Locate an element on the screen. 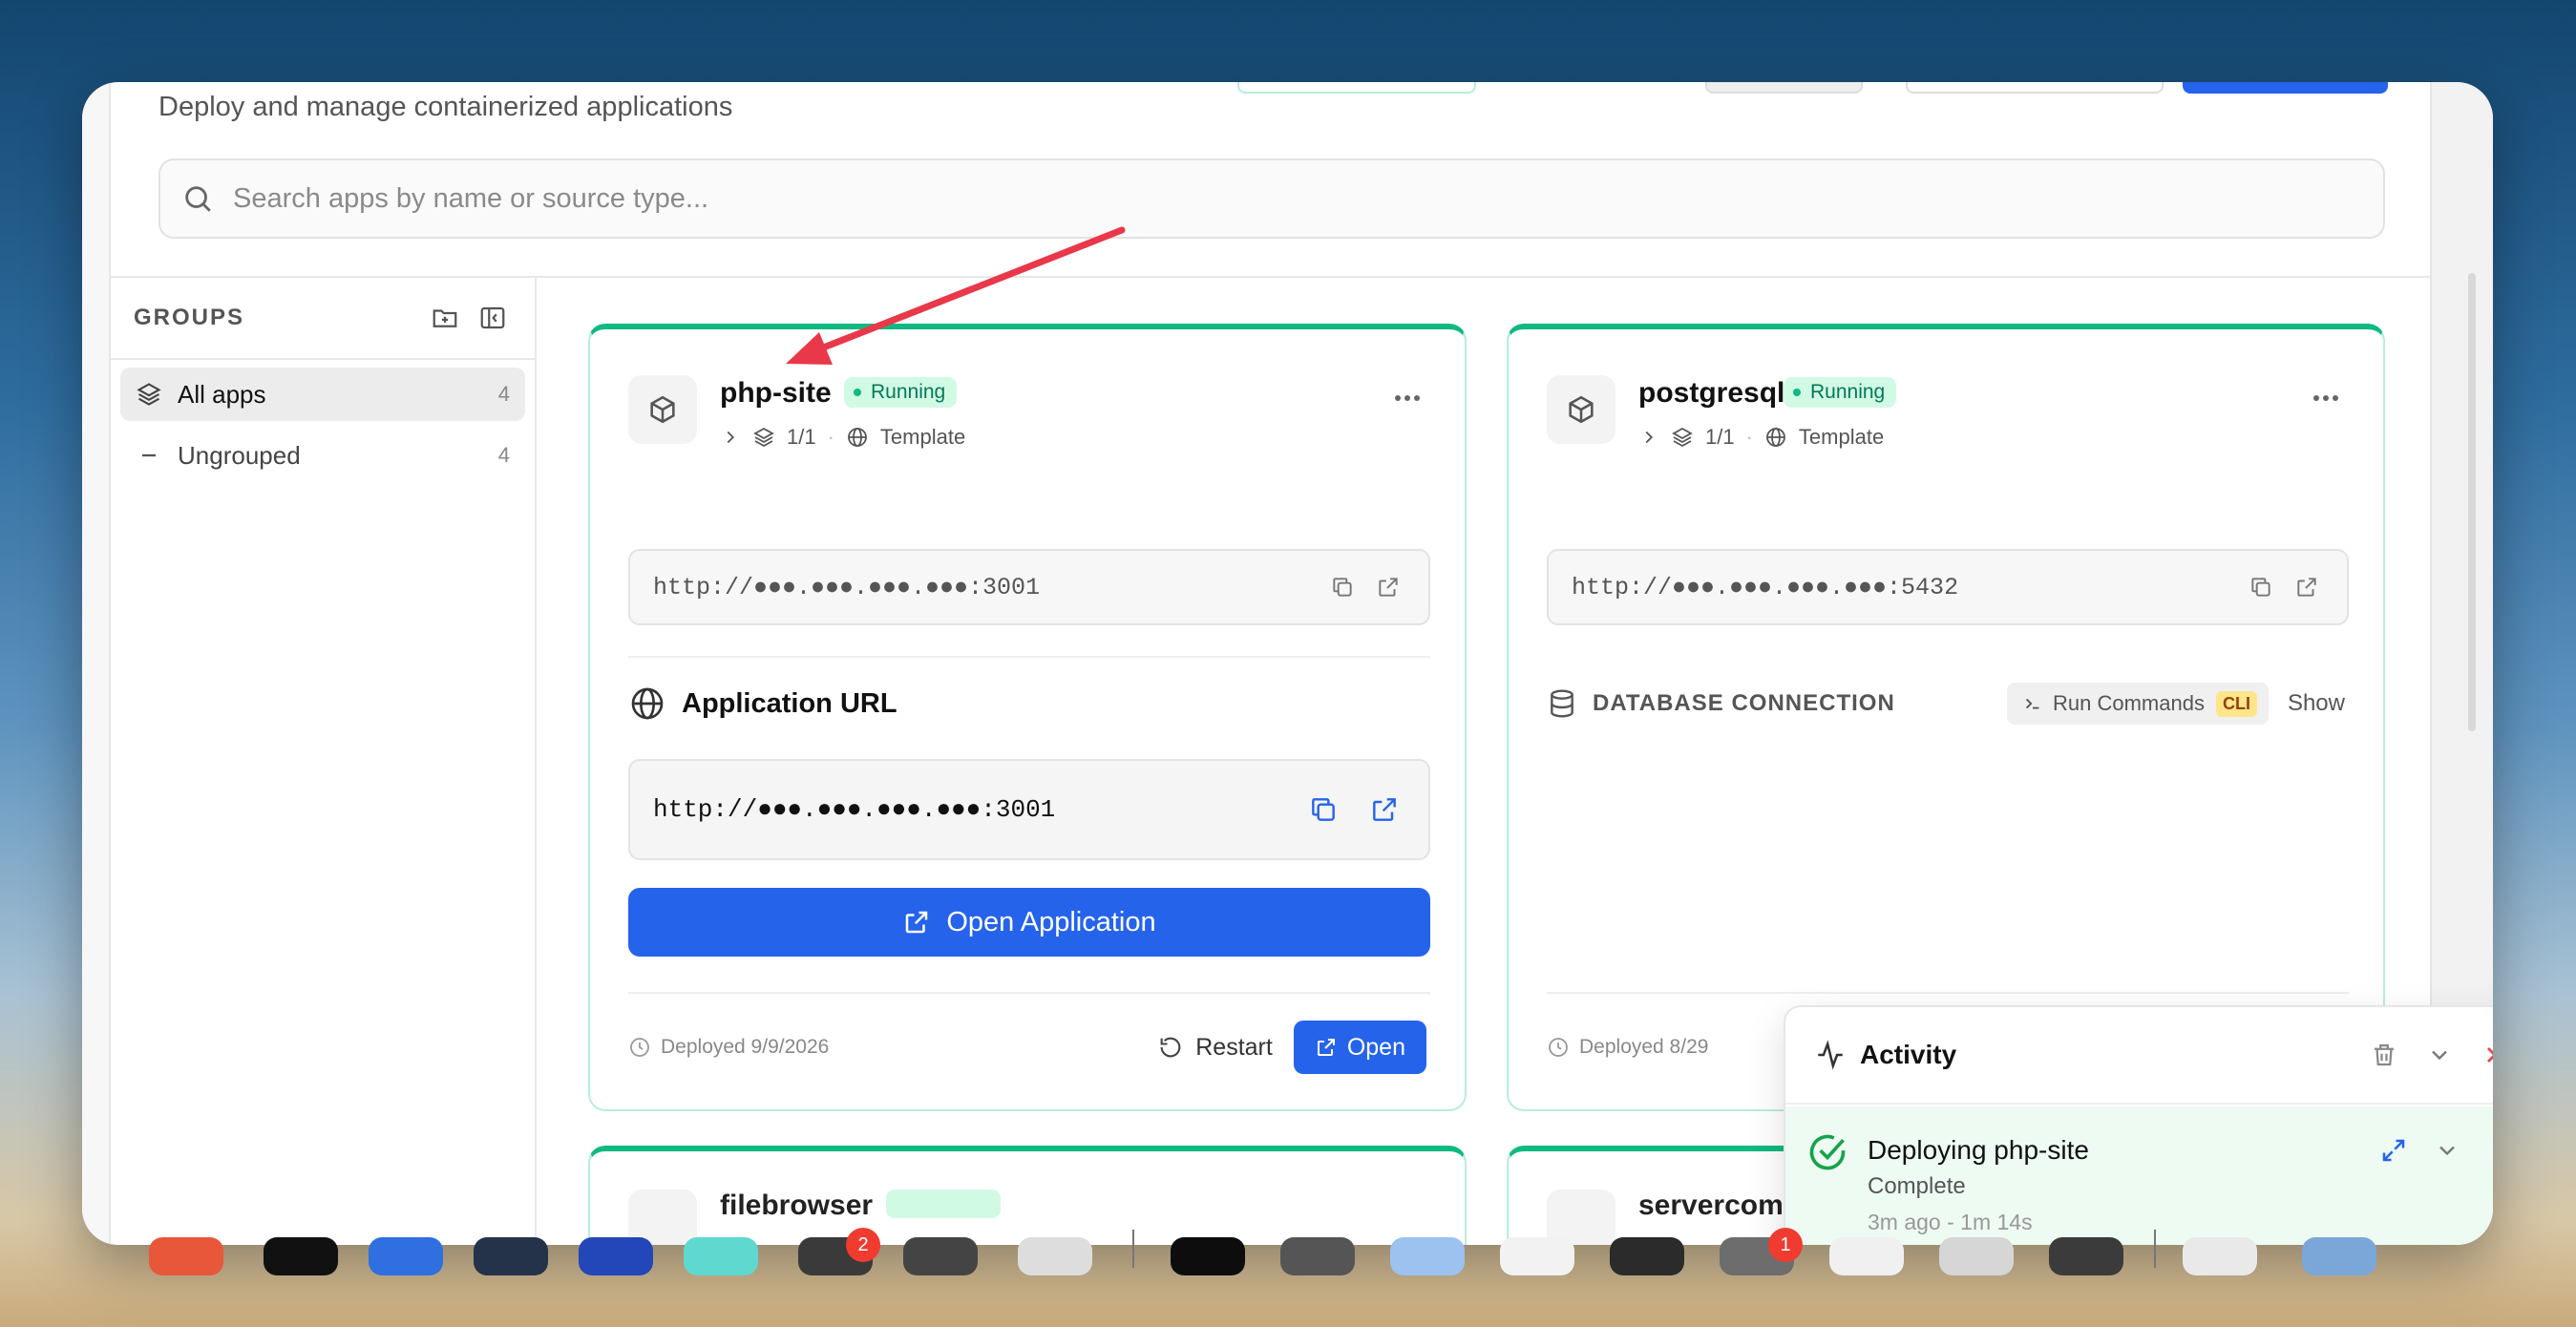  sidebar-item-all-apps: All apps 4 is located at coordinates (322, 394).